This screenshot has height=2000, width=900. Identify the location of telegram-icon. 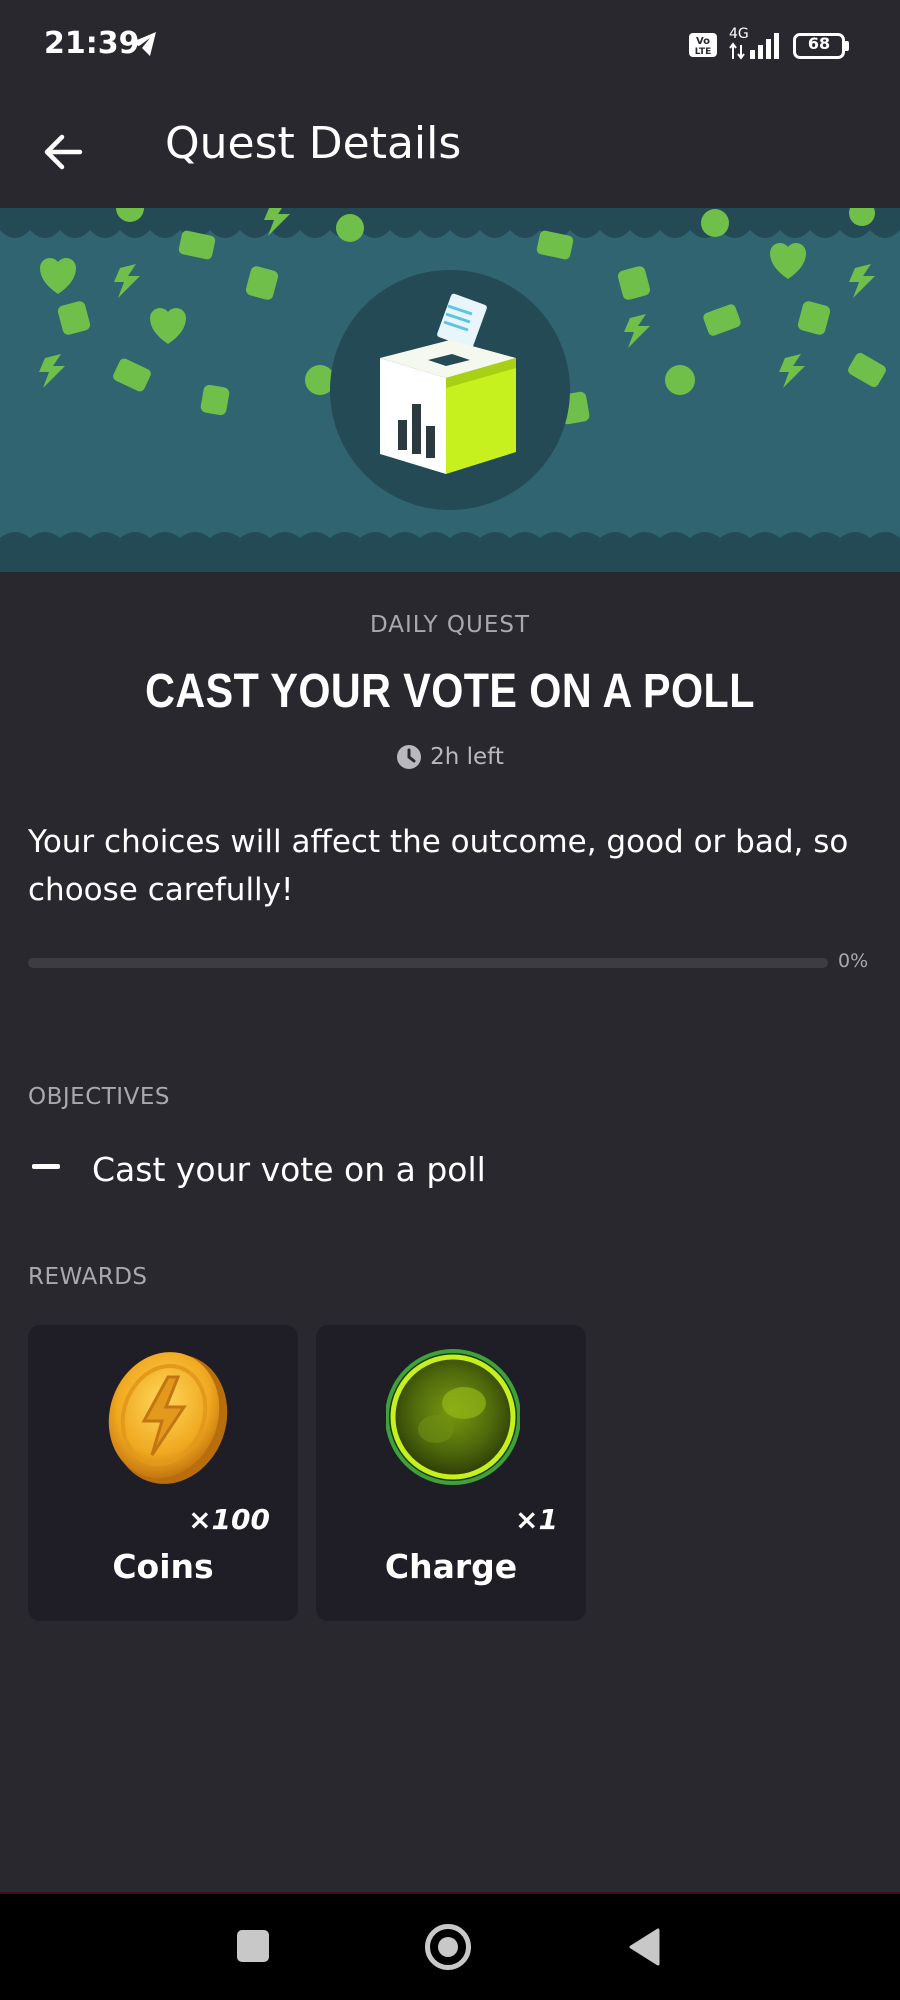
(143, 44).